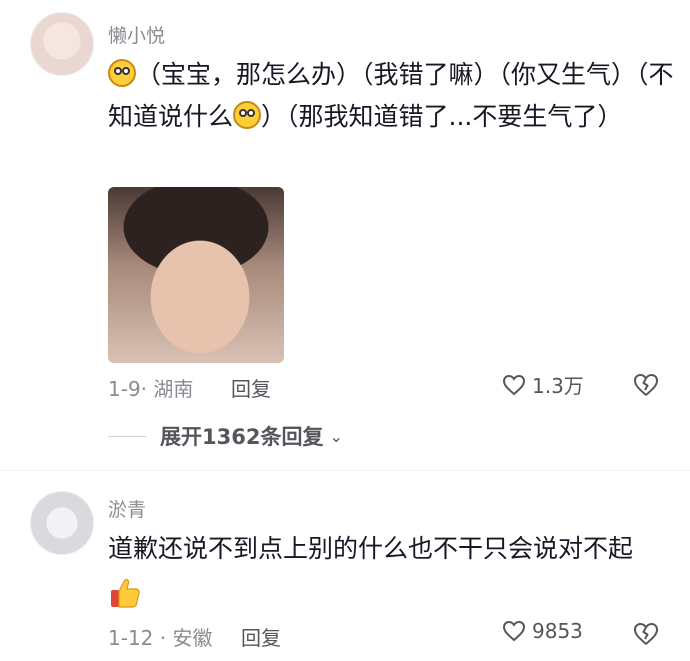  I want to click on comment-username: 淤青, so click(127, 508).